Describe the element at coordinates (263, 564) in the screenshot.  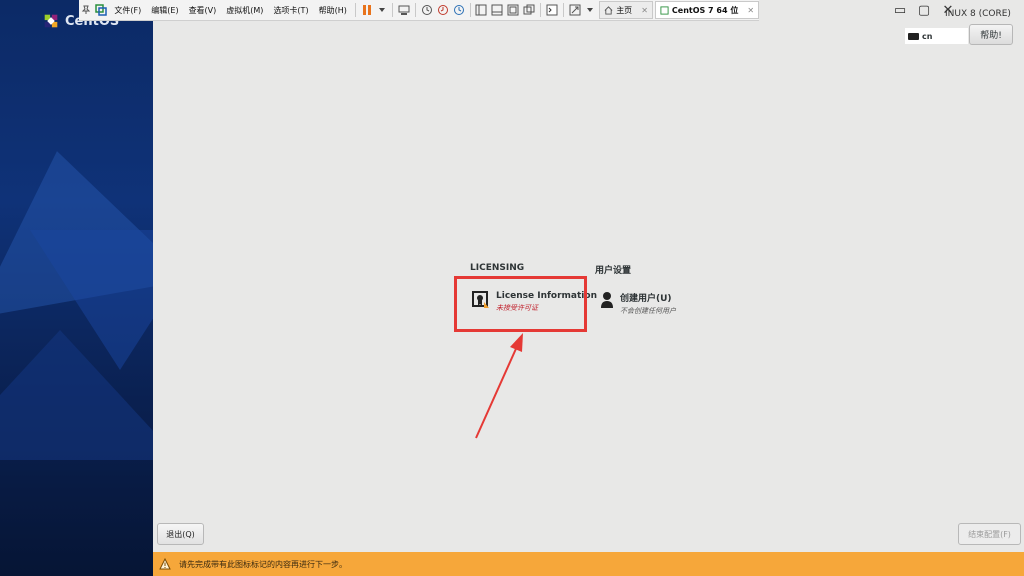
I see `warning-message: 请先完成带有此图标标记的内容再进行下一步。` at that location.